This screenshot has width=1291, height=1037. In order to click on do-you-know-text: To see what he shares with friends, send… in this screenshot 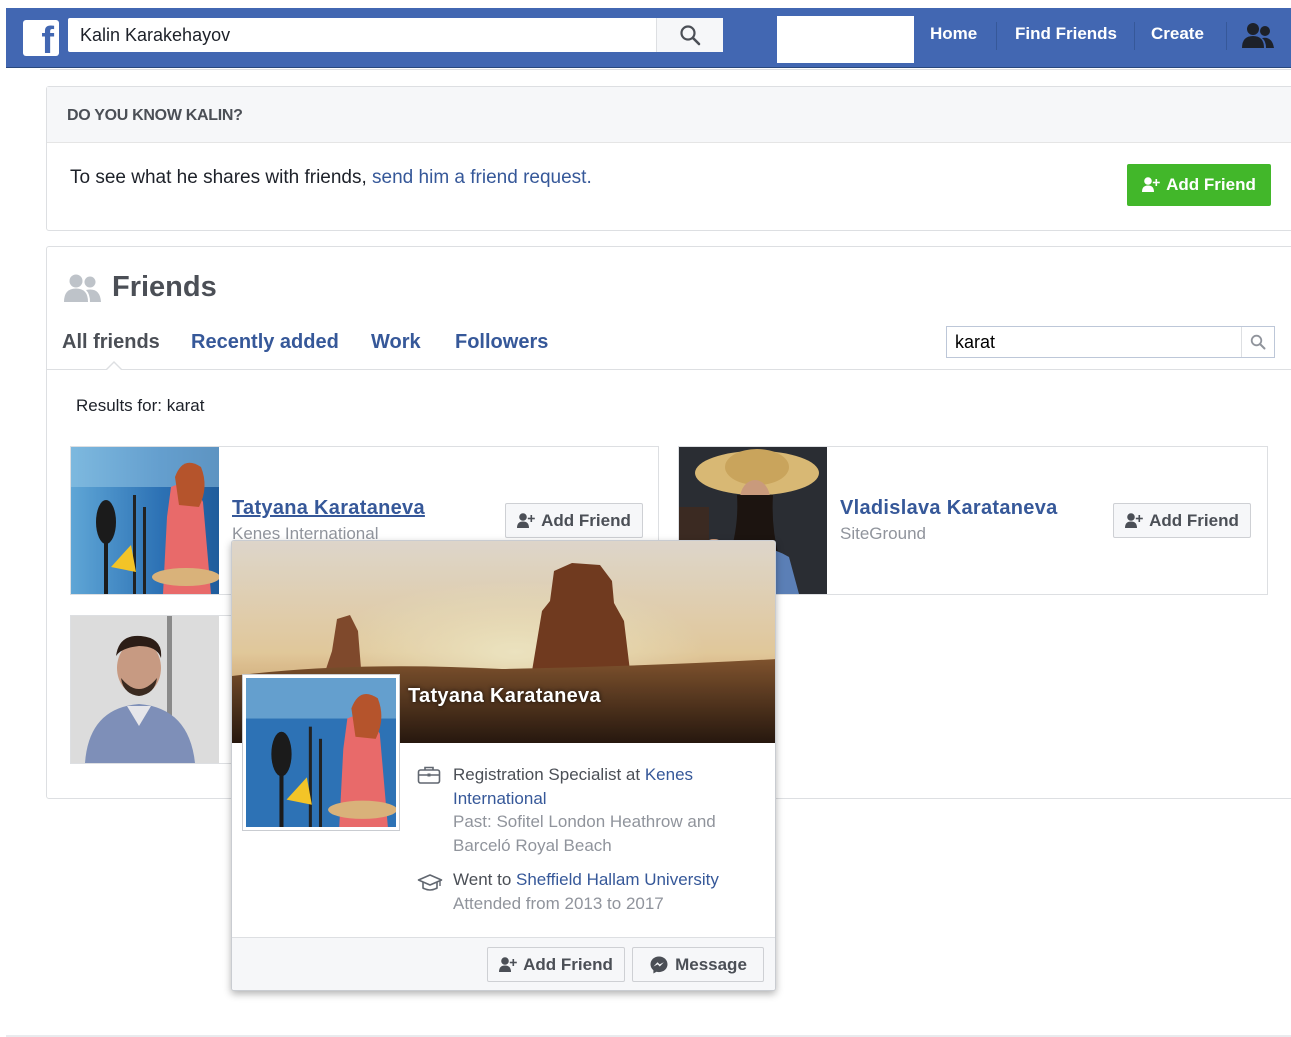, I will do `click(331, 178)`.